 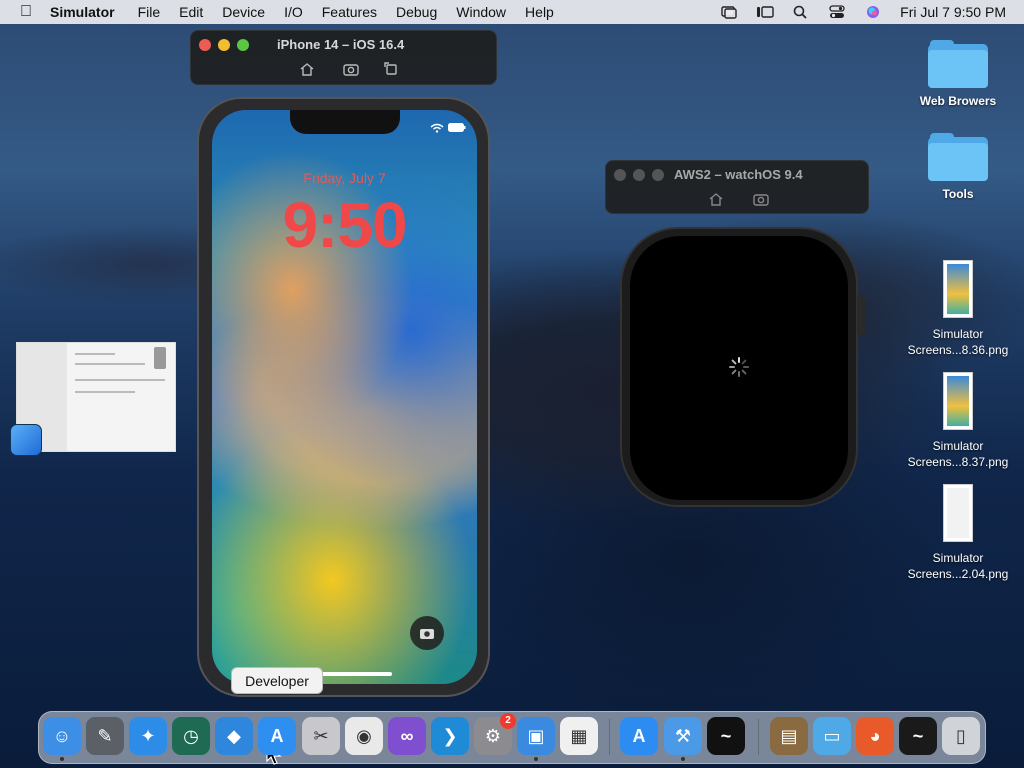 What do you see at coordinates (508, 721) in the screenshot?
I see `notification-badge: 2` at bounding box center [508, 721].